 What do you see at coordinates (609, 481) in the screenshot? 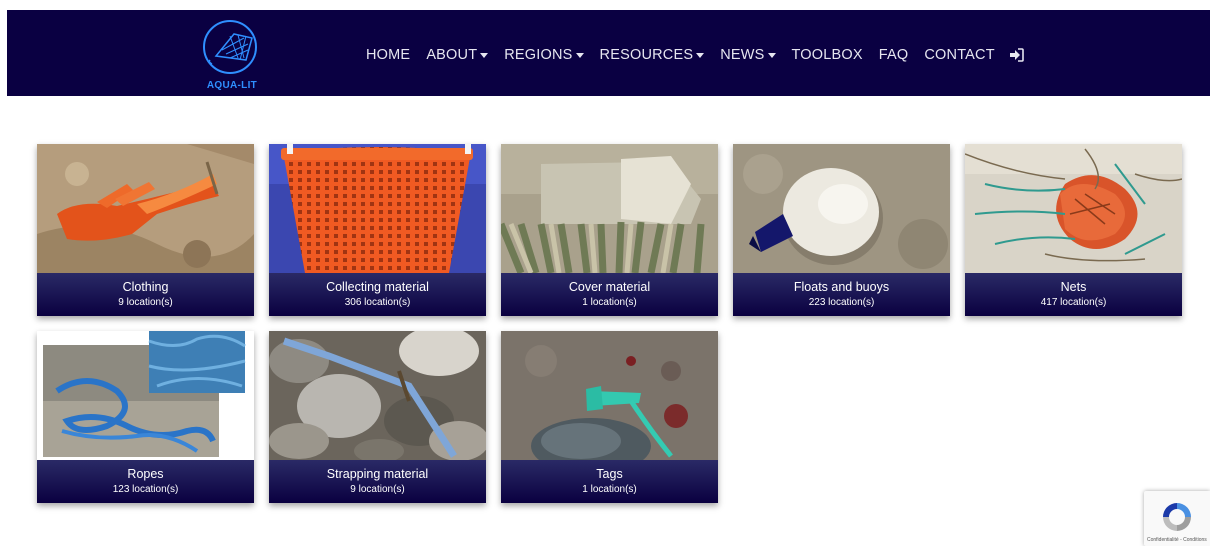
I see `category-caption: Tags 1 location(s)` at bounding box center [609, 481].